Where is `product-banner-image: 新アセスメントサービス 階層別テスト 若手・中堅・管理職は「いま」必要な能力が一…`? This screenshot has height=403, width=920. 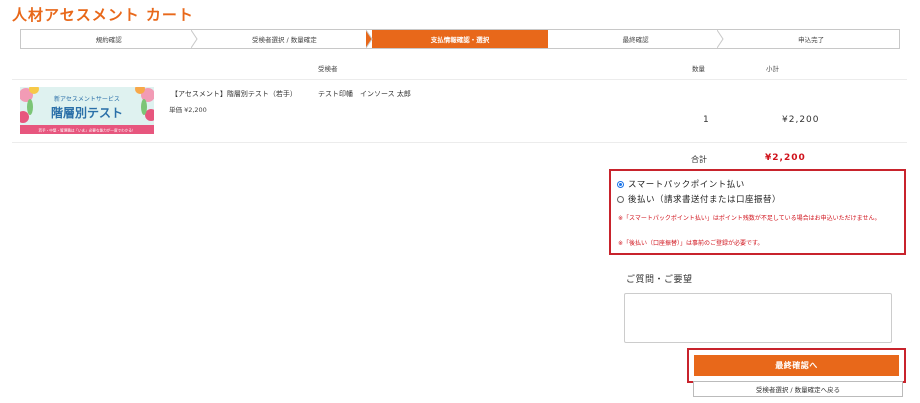
product-banner-image: 新アセスメントサービス 階層別テスト 若手・中堅・管理職は「いま」必要な能力が一… is located at coordinates (87, 110).